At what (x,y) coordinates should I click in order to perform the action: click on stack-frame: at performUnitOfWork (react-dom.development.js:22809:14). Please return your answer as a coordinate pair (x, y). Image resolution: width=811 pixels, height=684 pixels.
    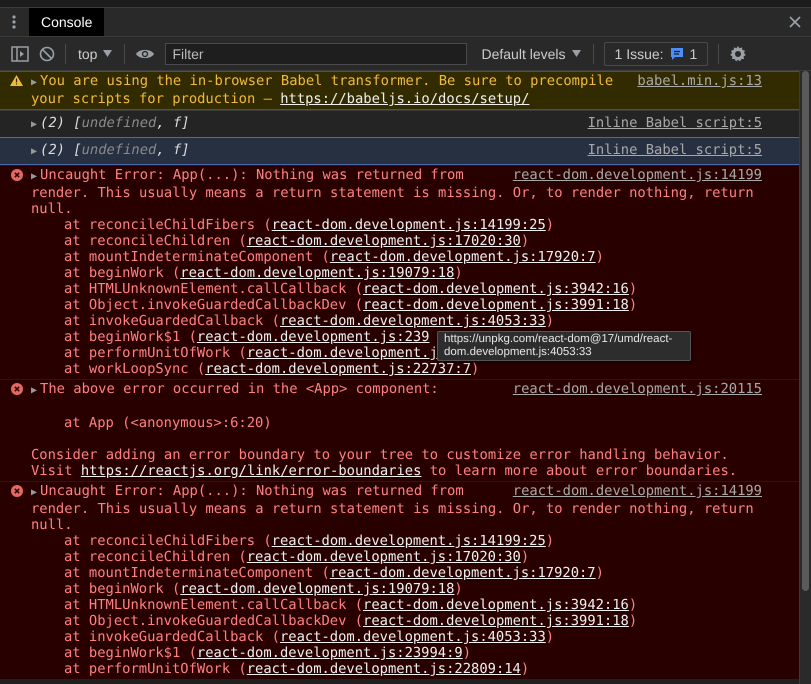
    Looking at the image, I should click on (297, 669).